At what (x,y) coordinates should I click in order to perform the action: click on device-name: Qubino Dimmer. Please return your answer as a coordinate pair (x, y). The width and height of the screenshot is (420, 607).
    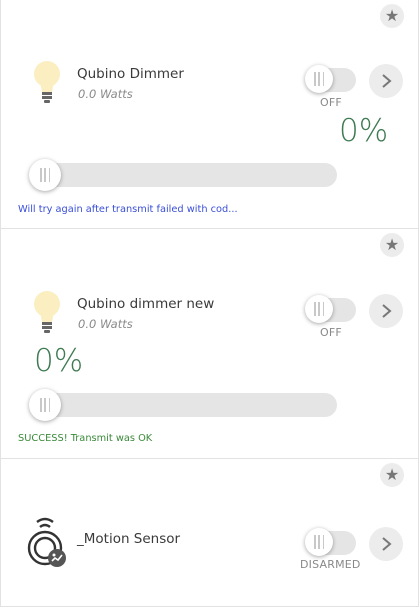
    Looking at the image, I should click on (130, 74).